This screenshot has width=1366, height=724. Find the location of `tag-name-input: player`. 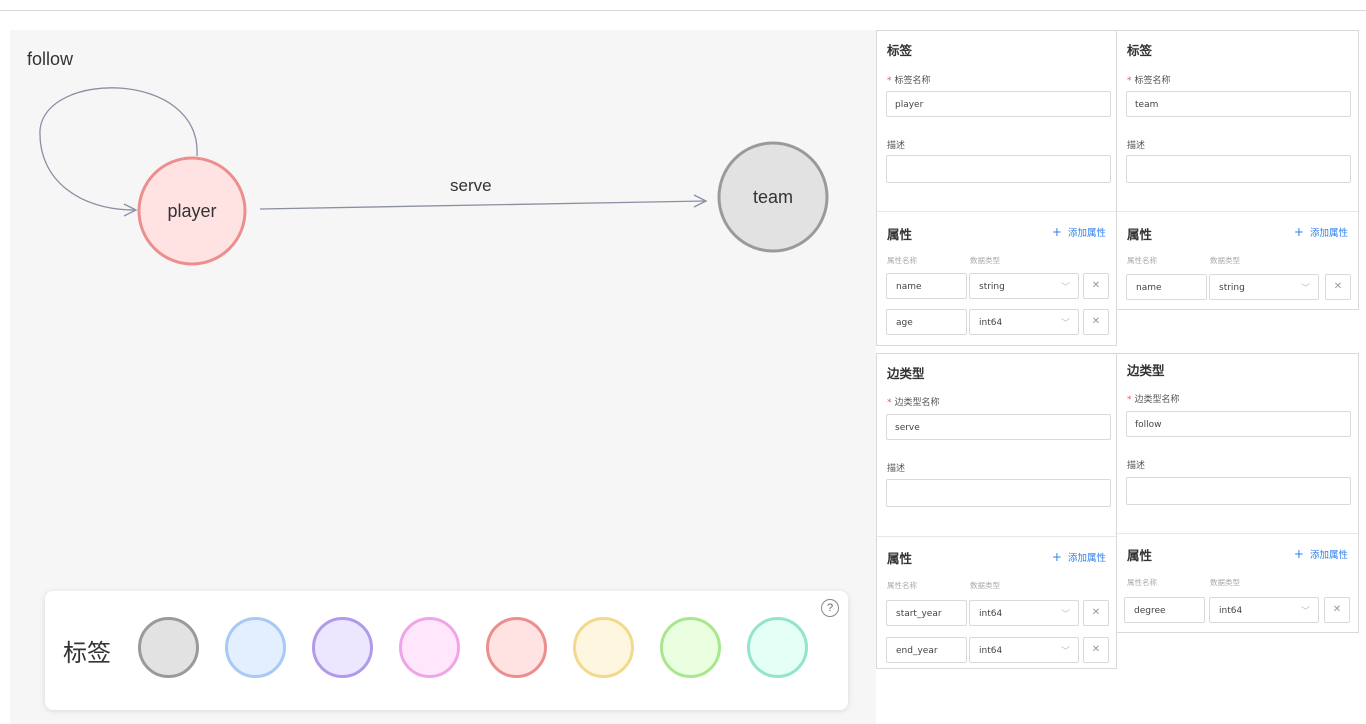

tag-name-input: player is located at coordinates (998, 104).